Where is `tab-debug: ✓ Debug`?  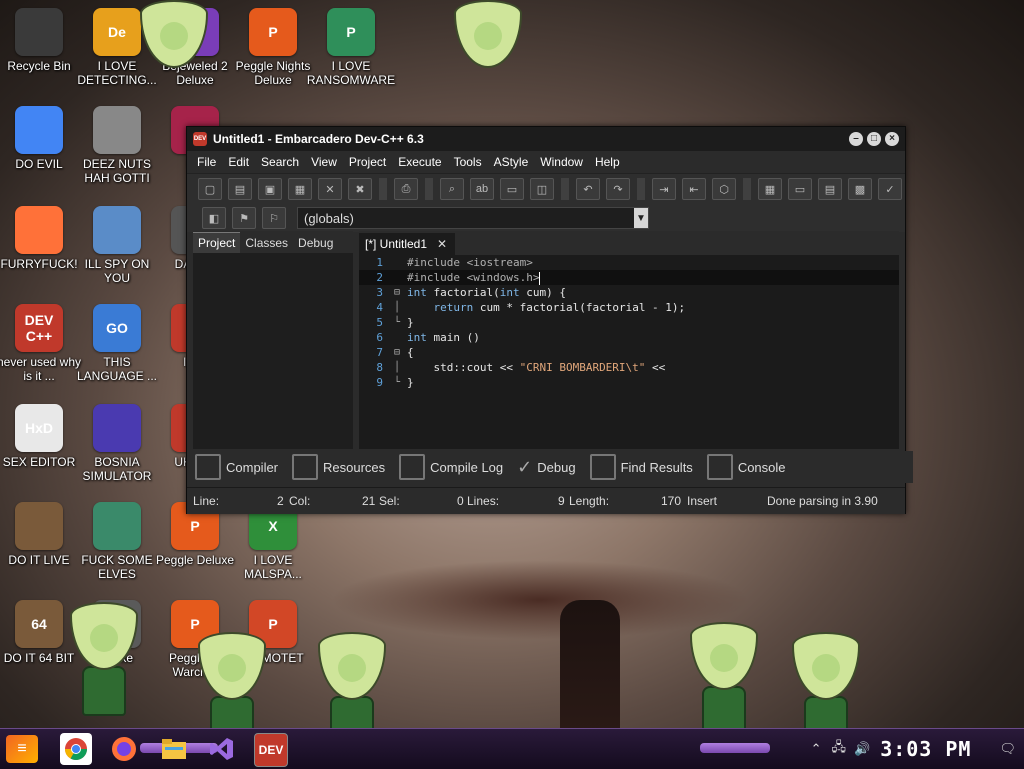 tab-debug: ✓ Debug is located at coordinates (546, 467).